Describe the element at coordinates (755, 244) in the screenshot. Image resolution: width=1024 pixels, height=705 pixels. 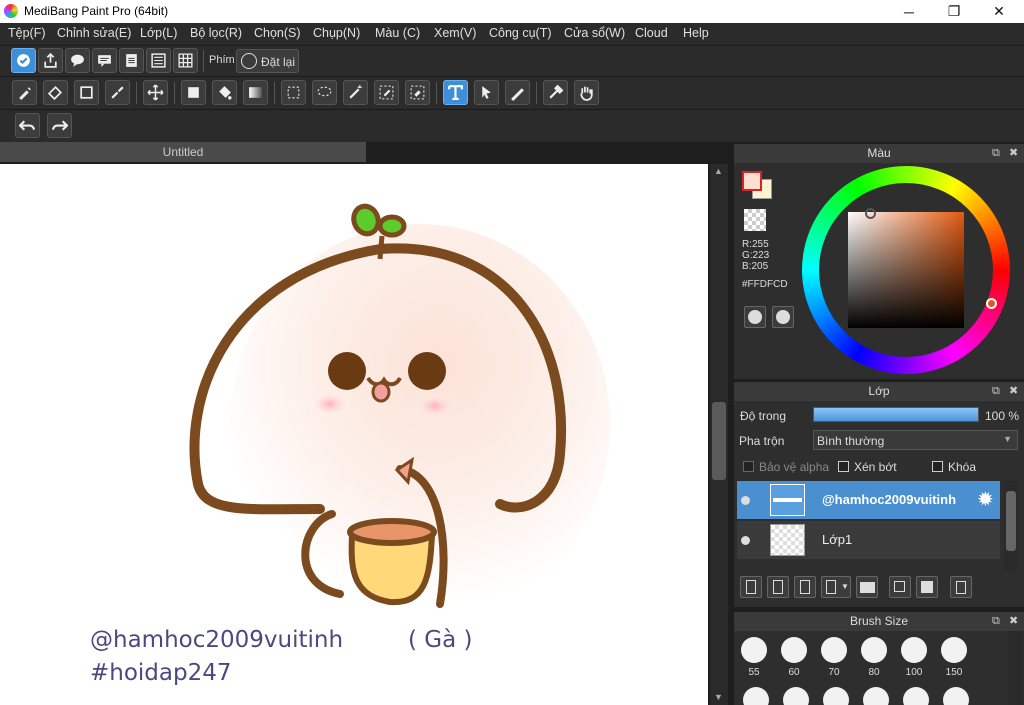
I see `red-value: R:255` at that location.